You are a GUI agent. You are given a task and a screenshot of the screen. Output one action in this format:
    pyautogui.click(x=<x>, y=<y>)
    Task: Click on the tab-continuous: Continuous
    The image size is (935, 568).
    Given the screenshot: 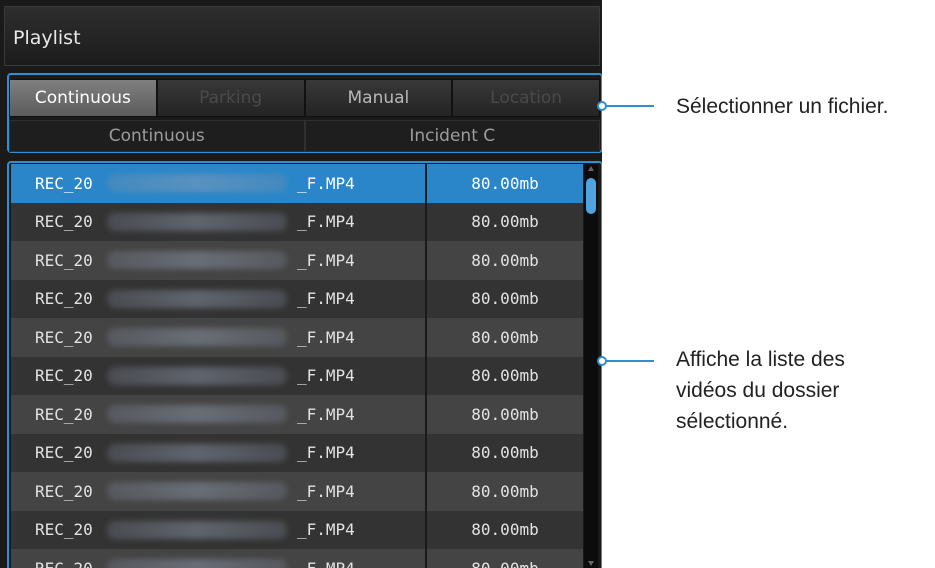 What is the action you would take?
    pyautogui.click(x=83, y=98)
    